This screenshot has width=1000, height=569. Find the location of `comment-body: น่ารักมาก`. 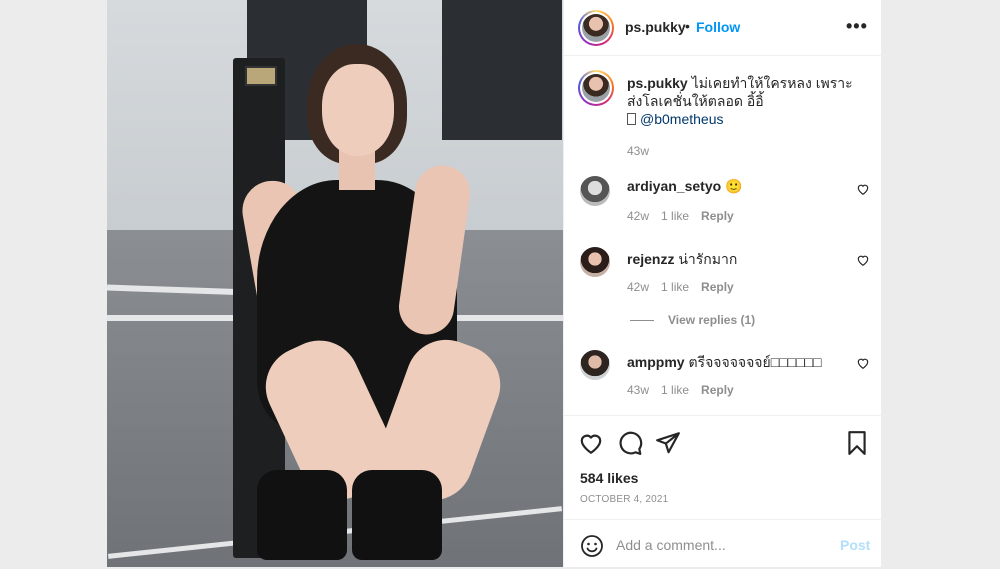

comment-body: น่ารักมาก is located at coordinates (708, 259).